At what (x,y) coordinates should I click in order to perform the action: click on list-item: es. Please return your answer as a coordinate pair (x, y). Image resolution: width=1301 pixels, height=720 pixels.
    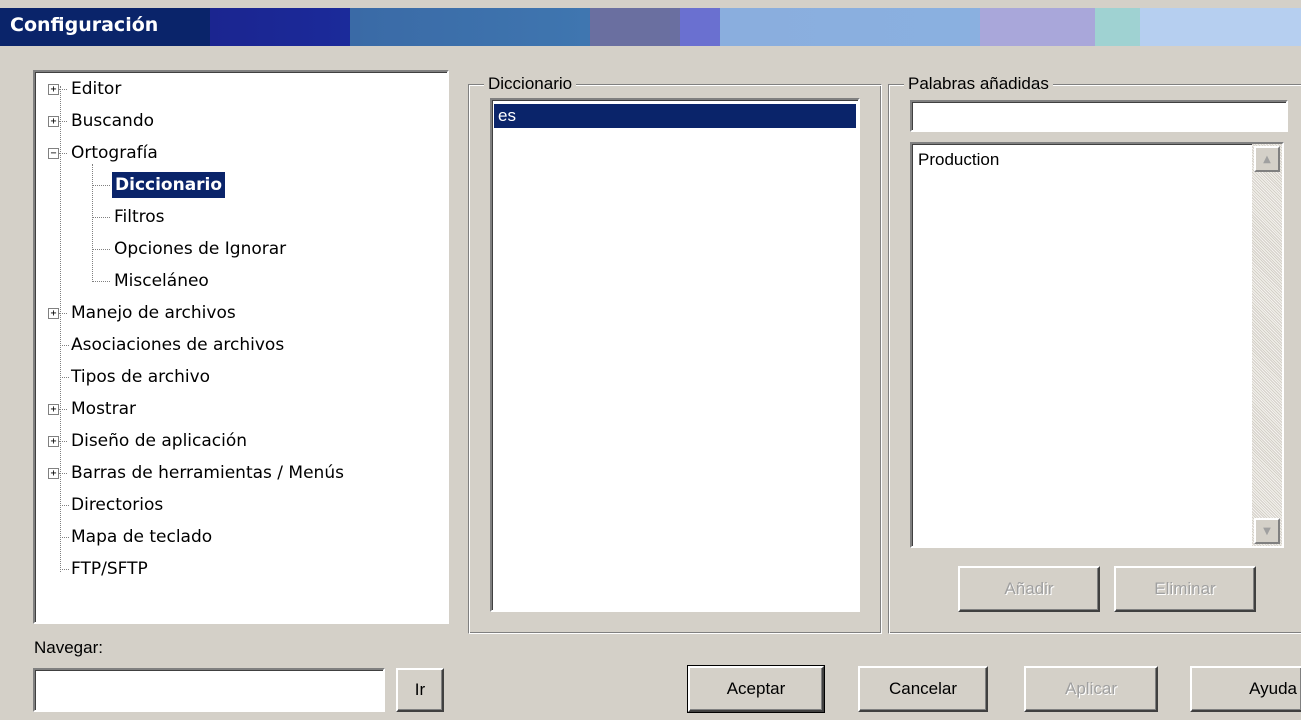
    Looking at the image, I should click on (675, 116).